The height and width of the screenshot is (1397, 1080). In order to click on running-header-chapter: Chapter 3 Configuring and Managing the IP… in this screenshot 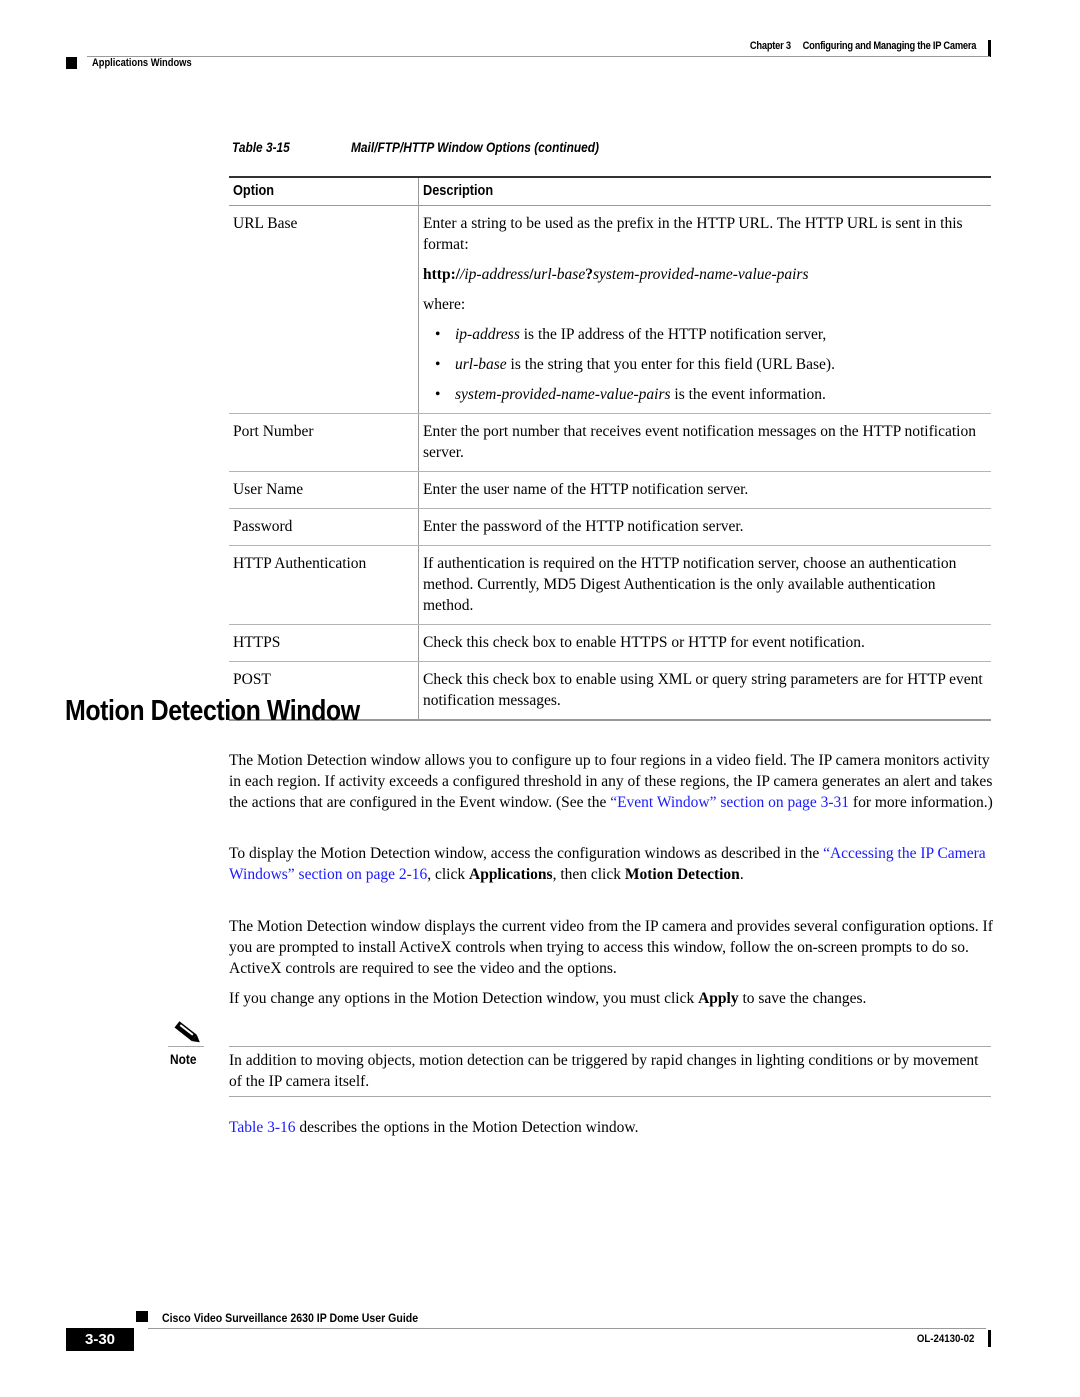, I will do `click(863, 46)`.